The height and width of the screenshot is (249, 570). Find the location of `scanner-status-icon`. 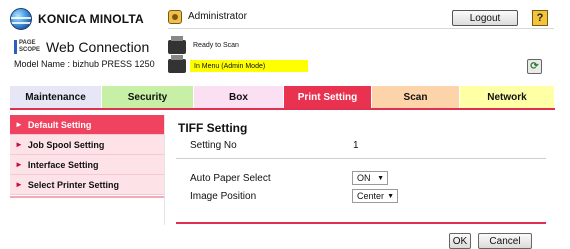

scanner-status-icon is located at coordinates (177, 45).